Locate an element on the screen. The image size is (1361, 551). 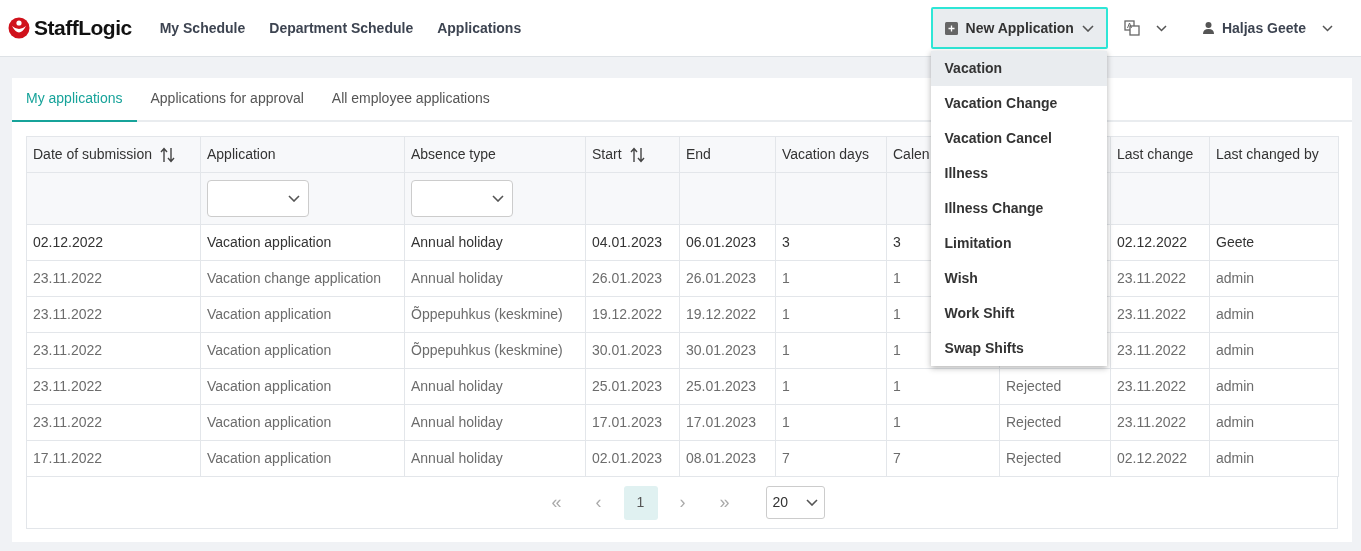
menu-item: Swap Shifts is located at coordinates (1018, 348).